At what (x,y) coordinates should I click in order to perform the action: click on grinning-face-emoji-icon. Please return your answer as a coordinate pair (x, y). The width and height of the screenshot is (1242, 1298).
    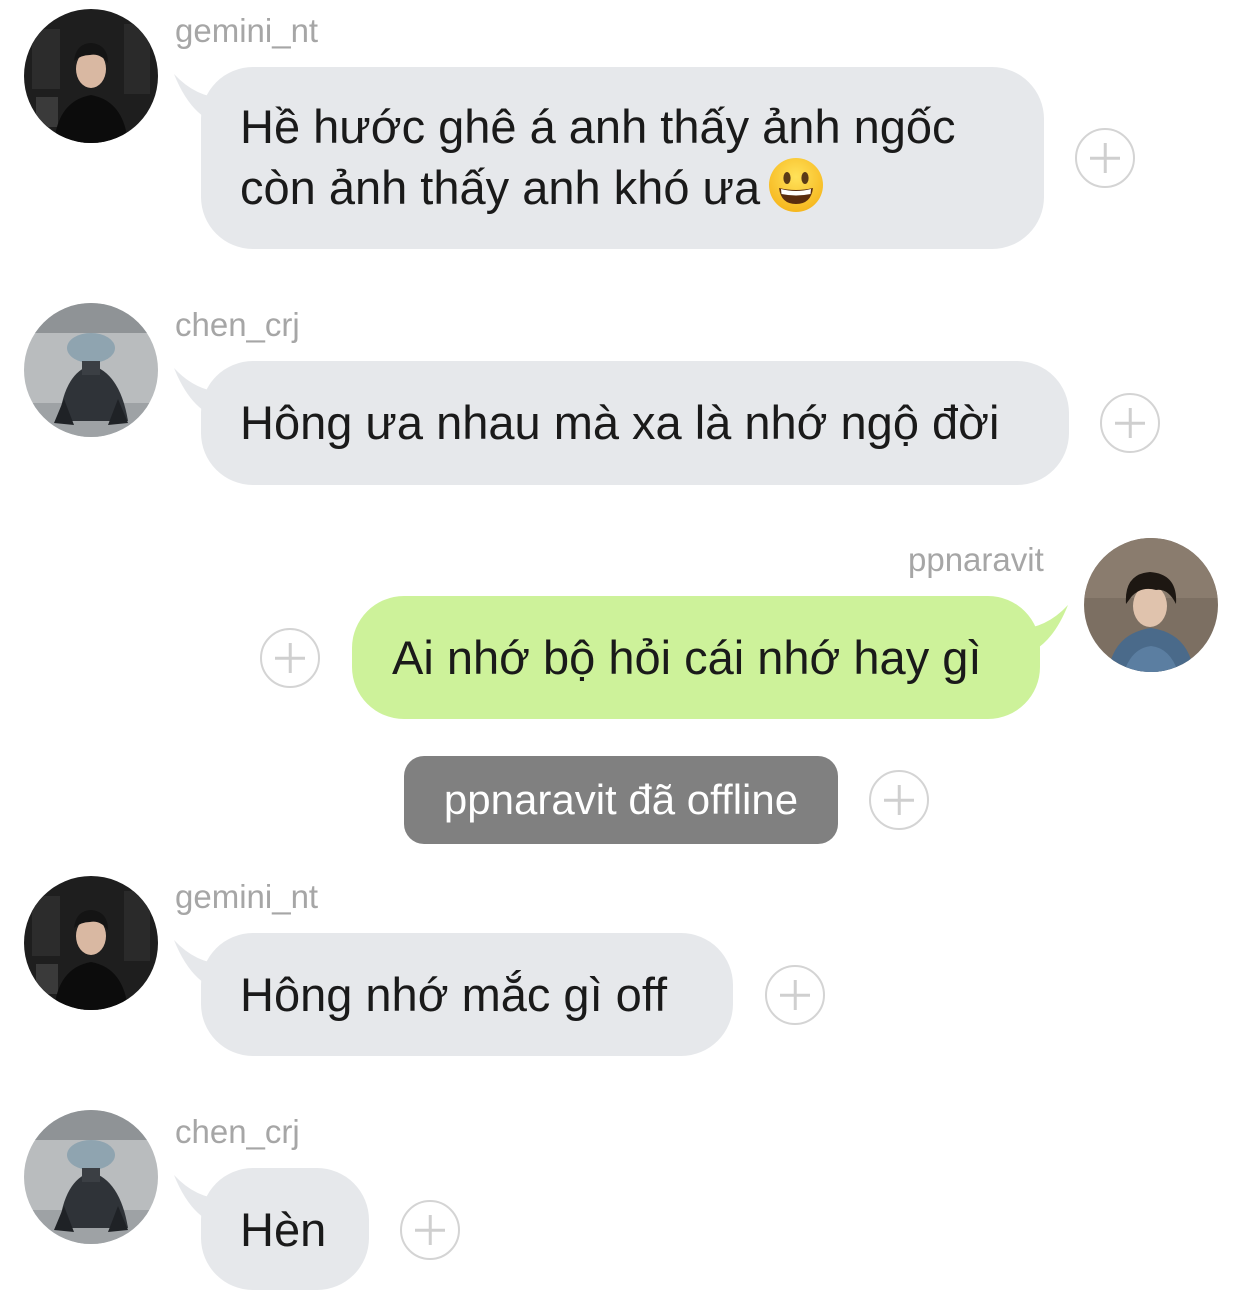
    Looking at the image, I should click on (796, 185).